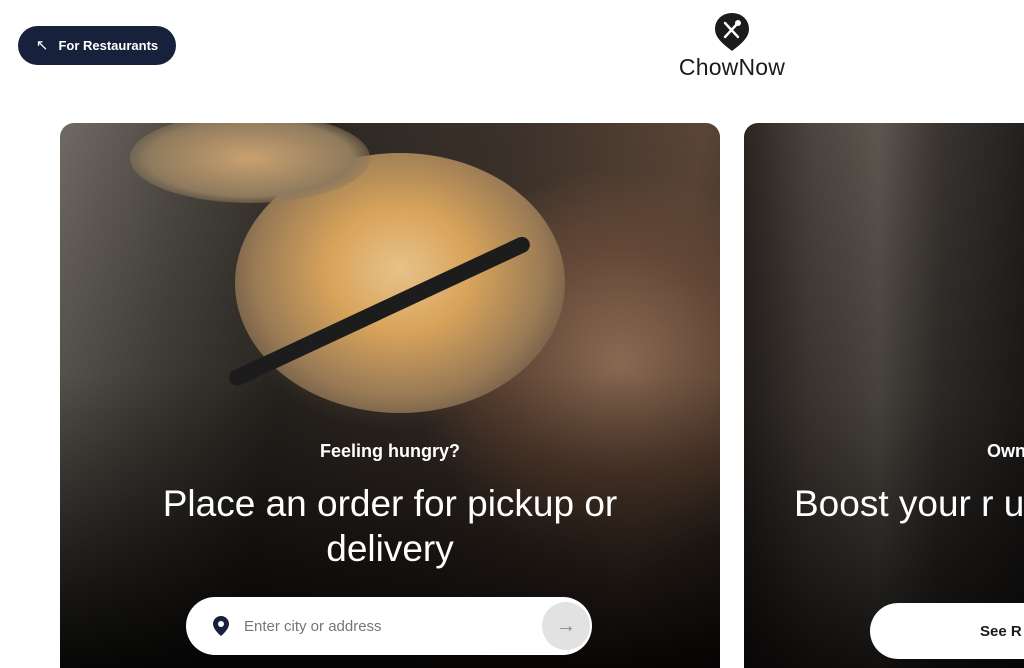 The image size is (1024, 668). I want to click on for-restaurants-button: ↖ For Restaurants, so click(97, 45).